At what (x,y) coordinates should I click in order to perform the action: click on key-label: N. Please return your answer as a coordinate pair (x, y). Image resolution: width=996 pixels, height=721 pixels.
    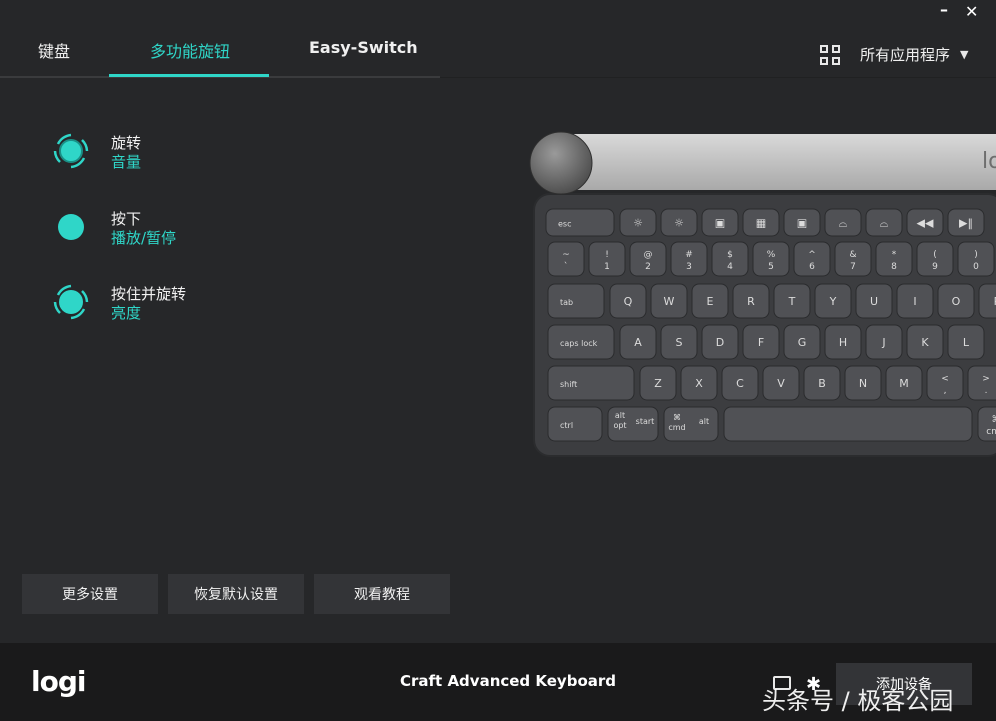
    Looking at the image, I should click on (863, 383).